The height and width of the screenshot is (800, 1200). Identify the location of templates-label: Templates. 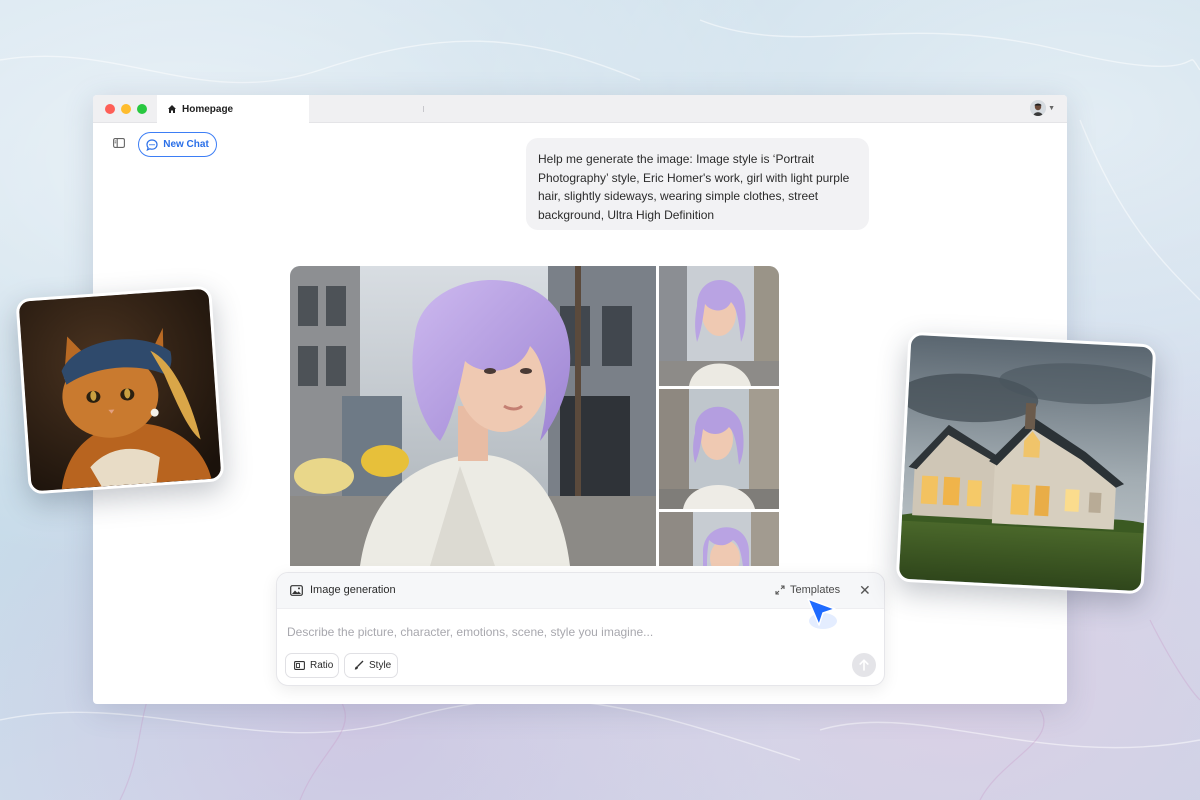
(815, 590).